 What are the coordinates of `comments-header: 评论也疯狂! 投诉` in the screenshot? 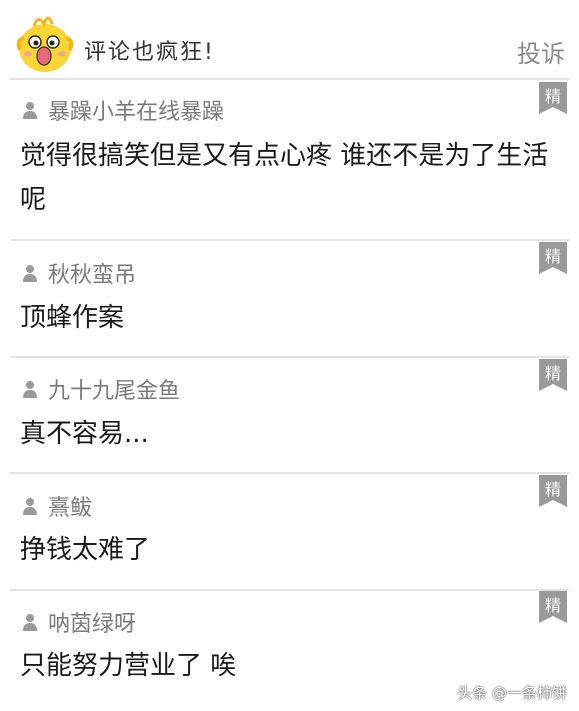 It's located at (289, 40).